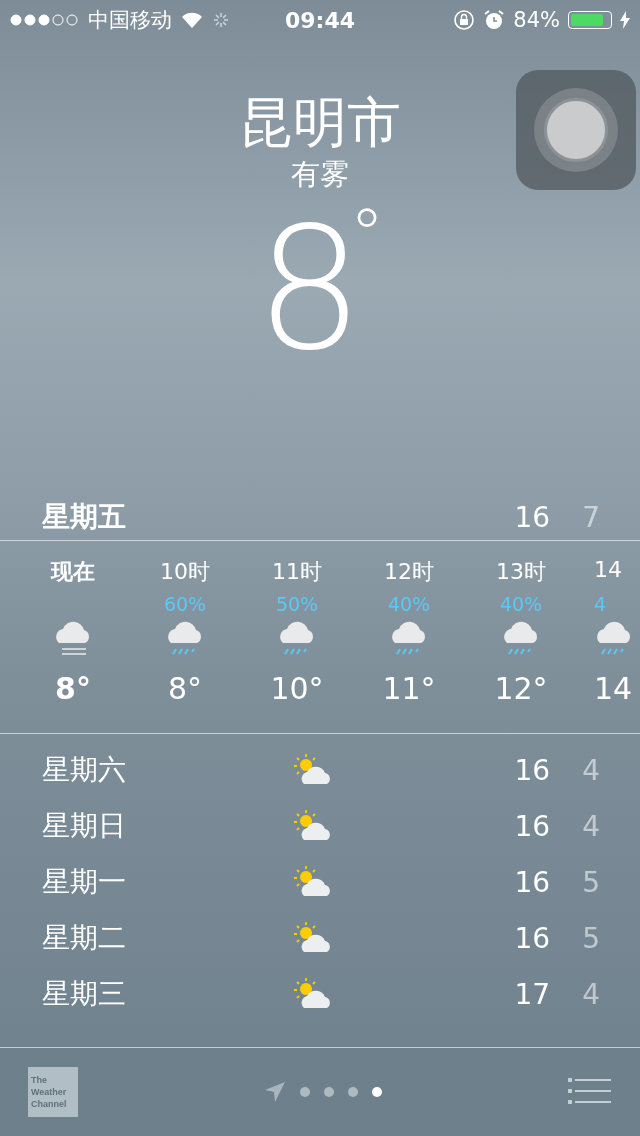 This screenshot has height=1136, width=640. What do you see at coordinates (590, 1092) in the screenshot?
I see `list-icon` at bounding box center [590, 1092].